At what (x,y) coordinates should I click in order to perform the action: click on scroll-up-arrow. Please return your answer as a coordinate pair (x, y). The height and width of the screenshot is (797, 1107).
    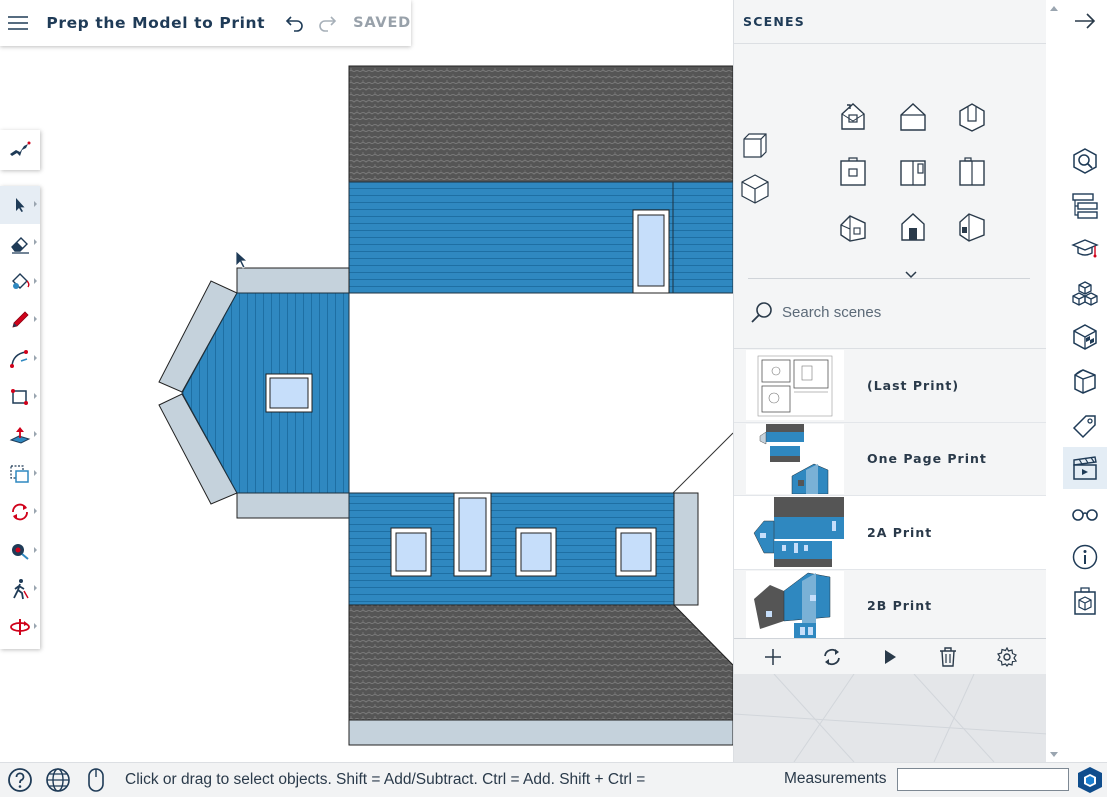
    Looking at the image, I should click on (1054, 8).